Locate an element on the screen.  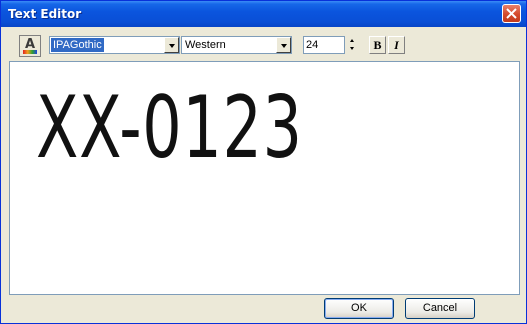
script-select: Western is located at coordinates (236, 45).